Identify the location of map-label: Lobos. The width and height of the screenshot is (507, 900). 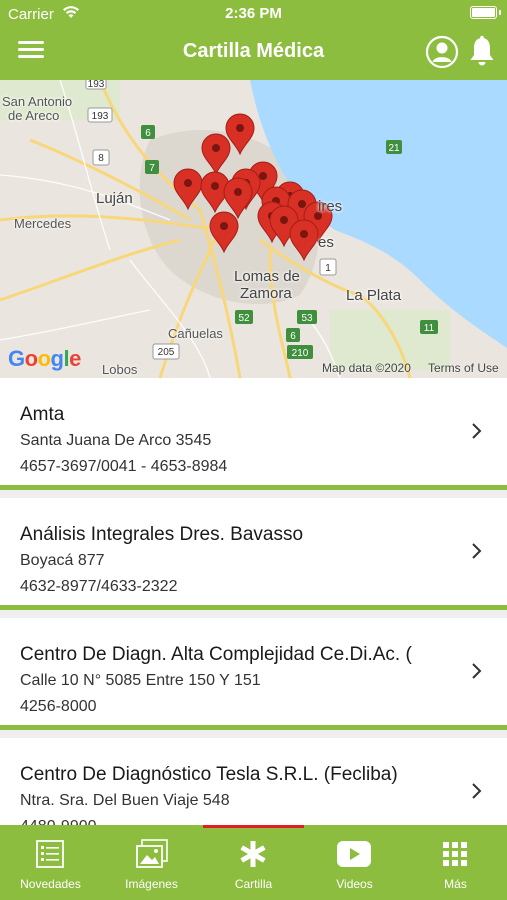
(120, 369).